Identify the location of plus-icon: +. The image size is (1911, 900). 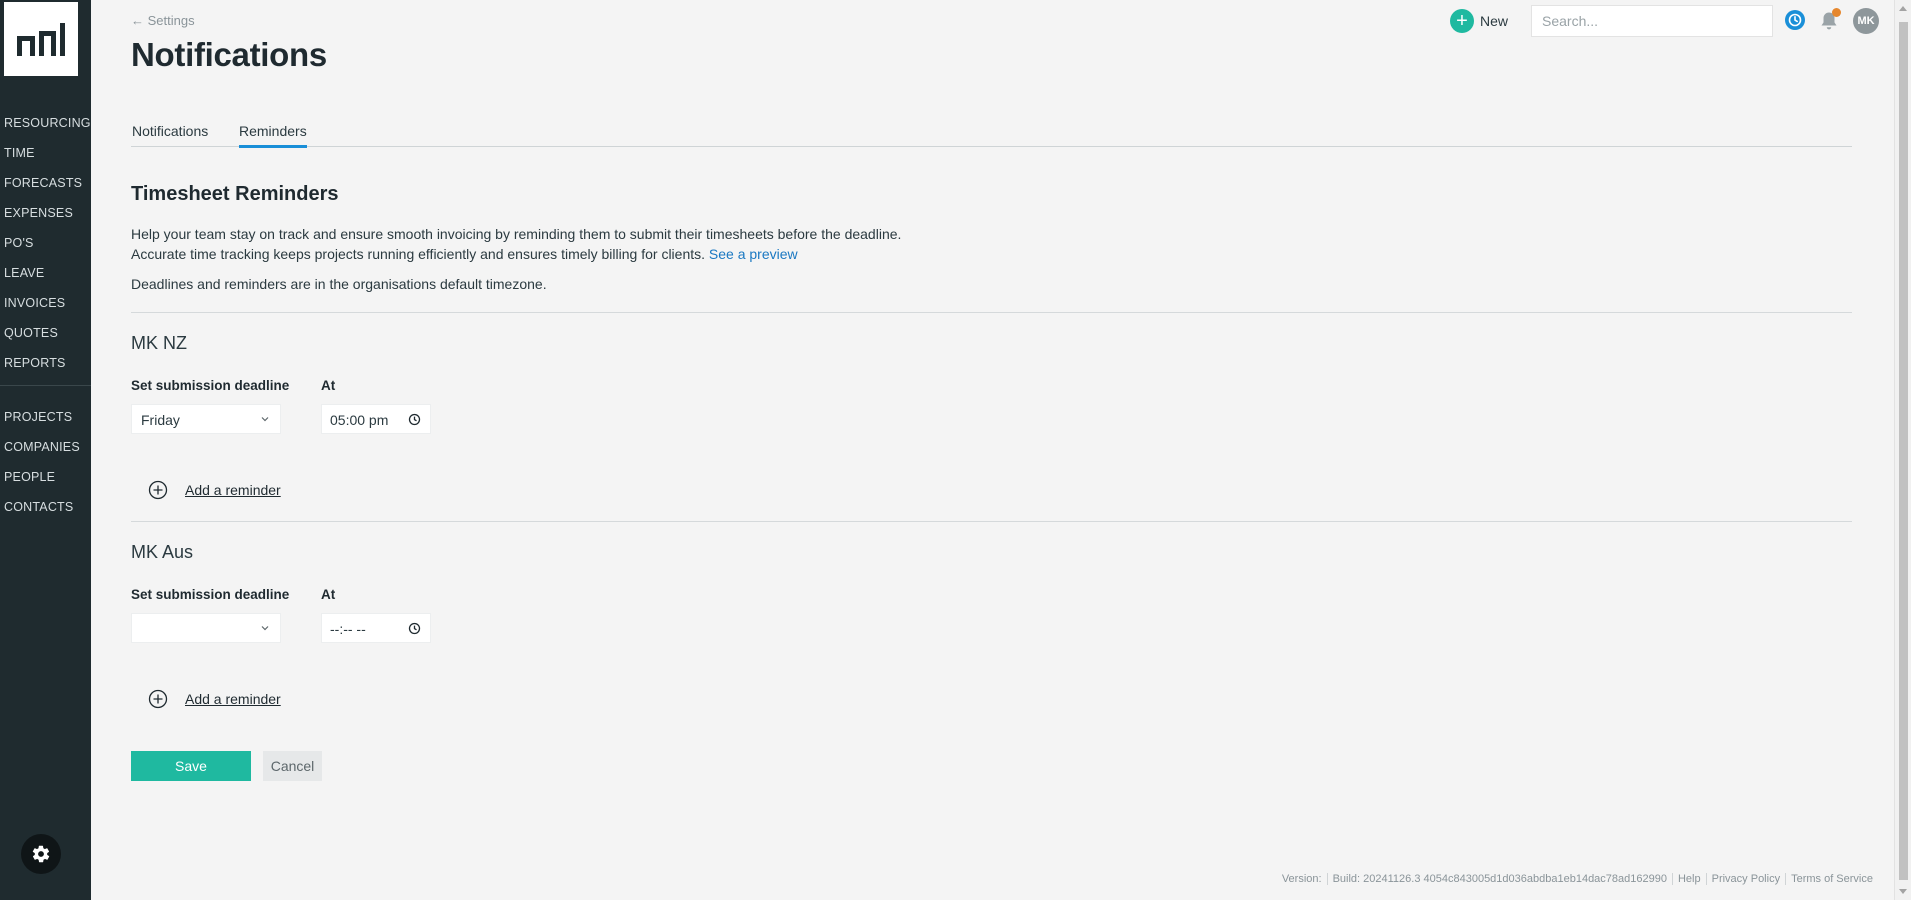
(1462, 21).